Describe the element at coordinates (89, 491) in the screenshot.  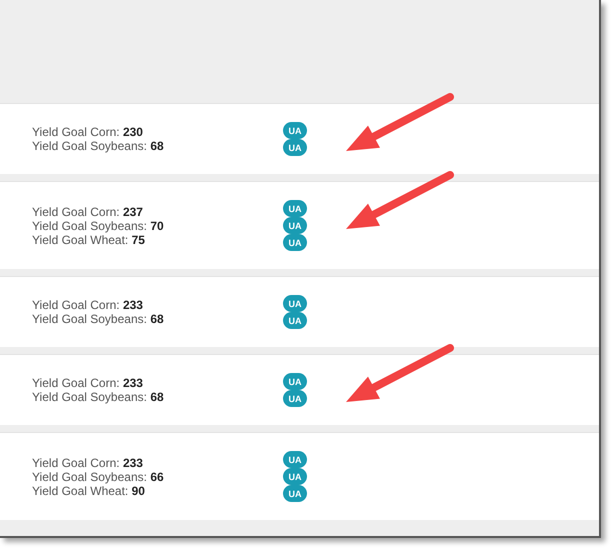
I see `yield-goal-text: Yield Goal Wheat: 90` at that location.